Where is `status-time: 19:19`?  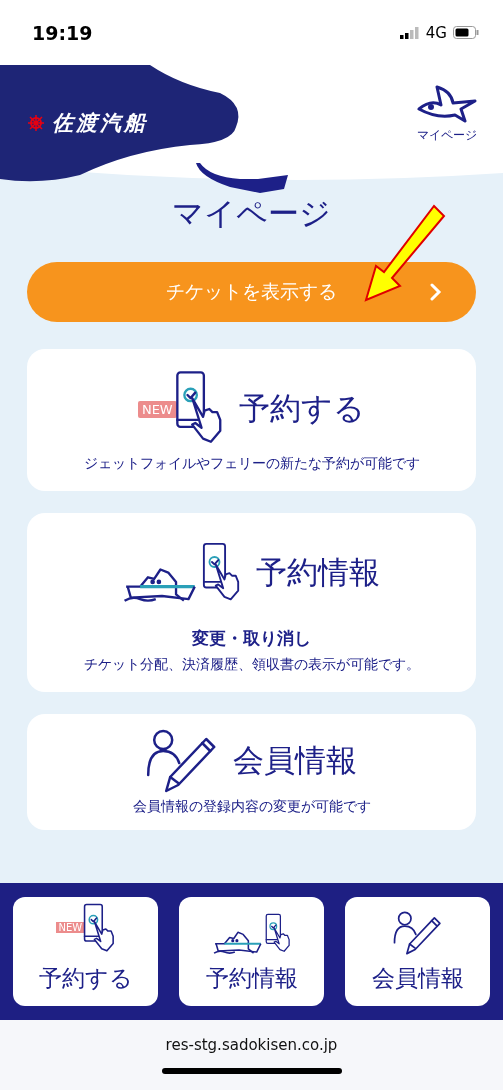 status-time: 19:19 is located at coordinates (62, 32).